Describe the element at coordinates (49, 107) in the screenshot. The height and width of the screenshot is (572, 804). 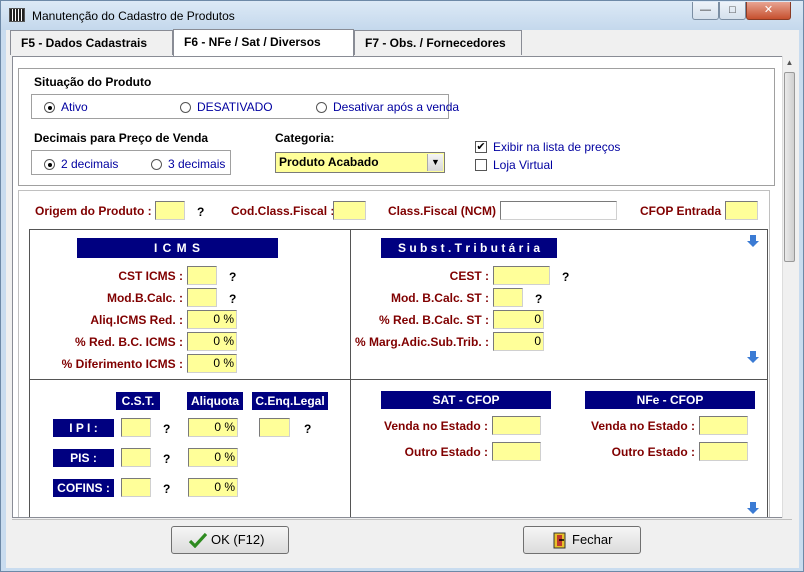
I see `radio-ativo` at that location.